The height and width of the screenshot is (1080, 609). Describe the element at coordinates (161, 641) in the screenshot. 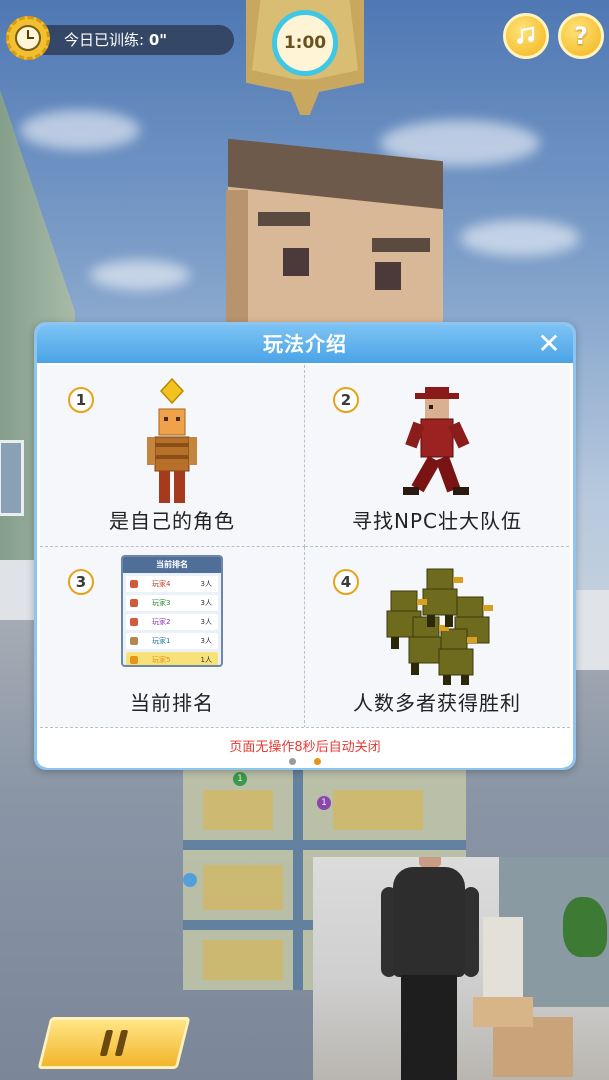

I see `rank-player-name: 玩家1` at that location.